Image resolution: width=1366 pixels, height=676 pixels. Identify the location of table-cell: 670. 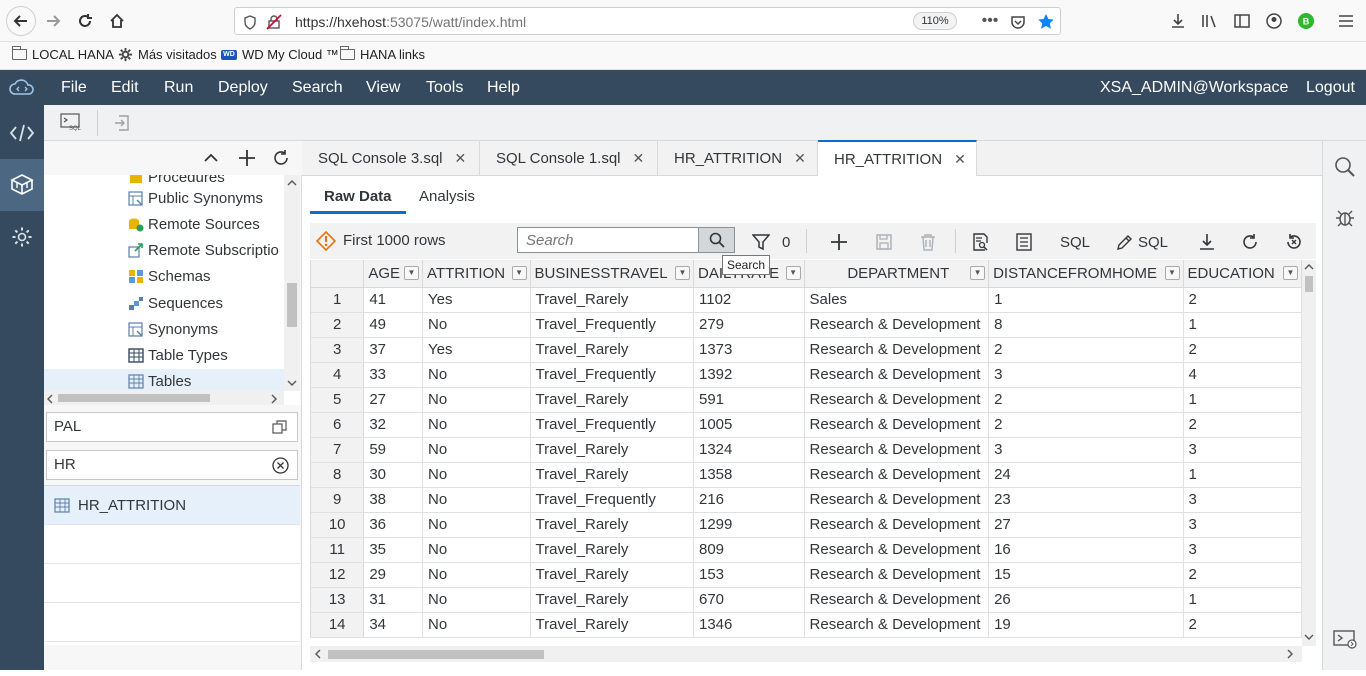
(749, 600).